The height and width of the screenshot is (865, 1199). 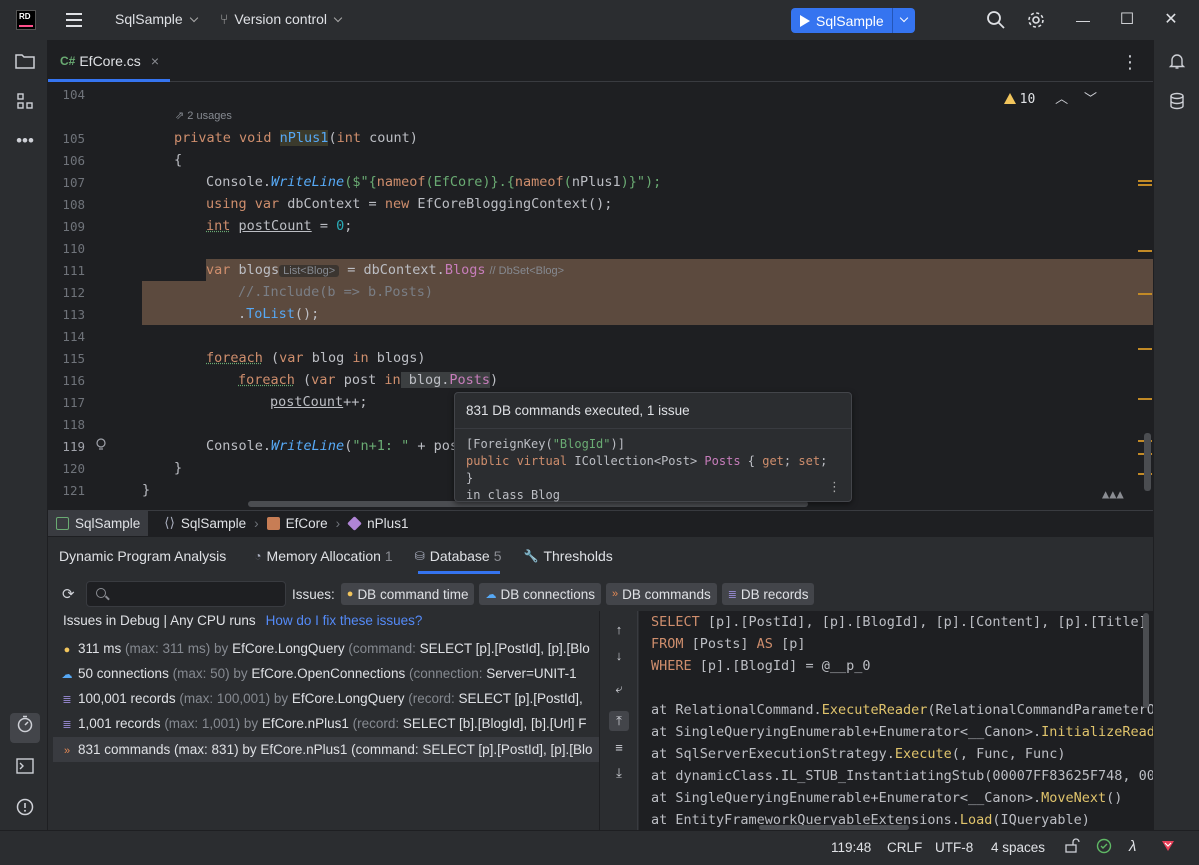 I want to click on fix-issues-link: How do I fix these issues?, so click(x=344, y=620).